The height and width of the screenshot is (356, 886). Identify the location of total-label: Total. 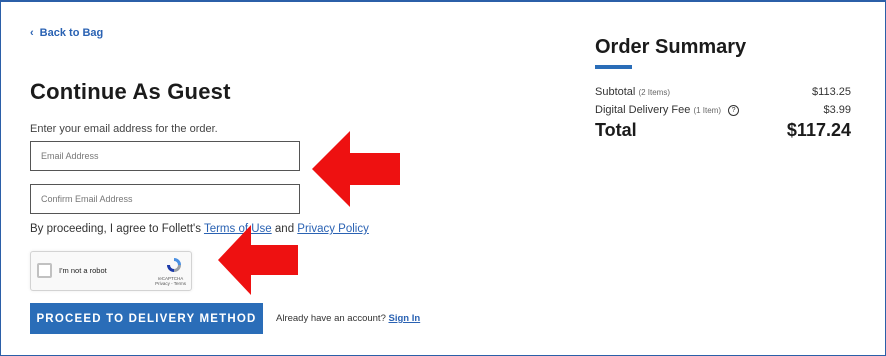
(616, 130).